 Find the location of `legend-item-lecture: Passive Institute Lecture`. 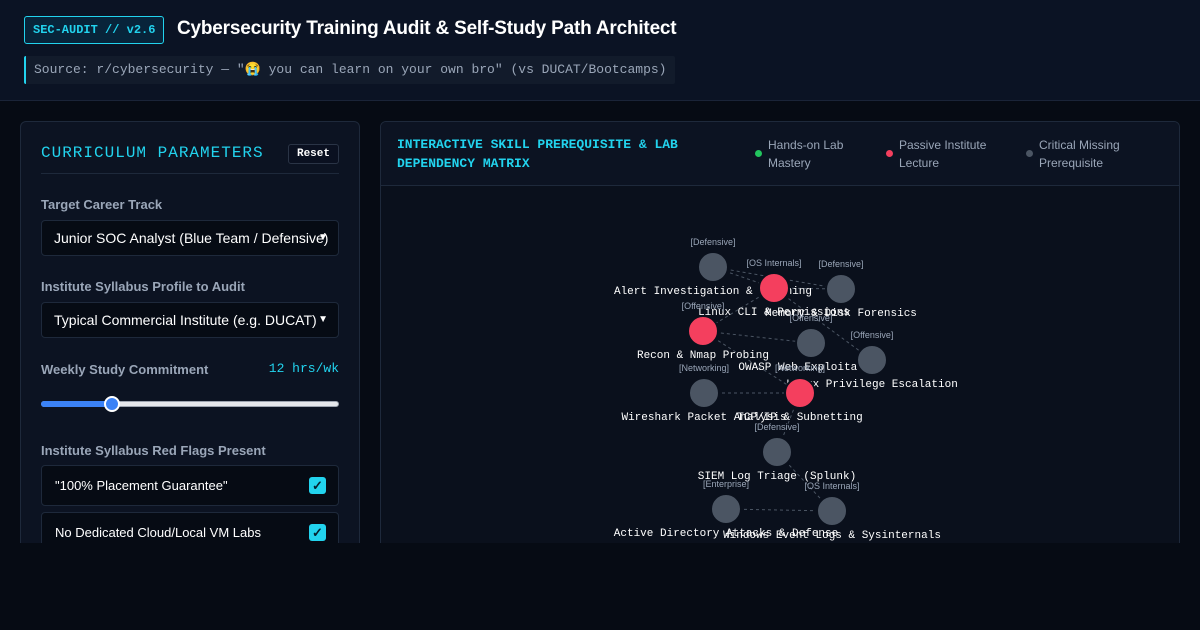

legend-item-lecture: Passive Institute Lecture is located at coordinates (947, 154).